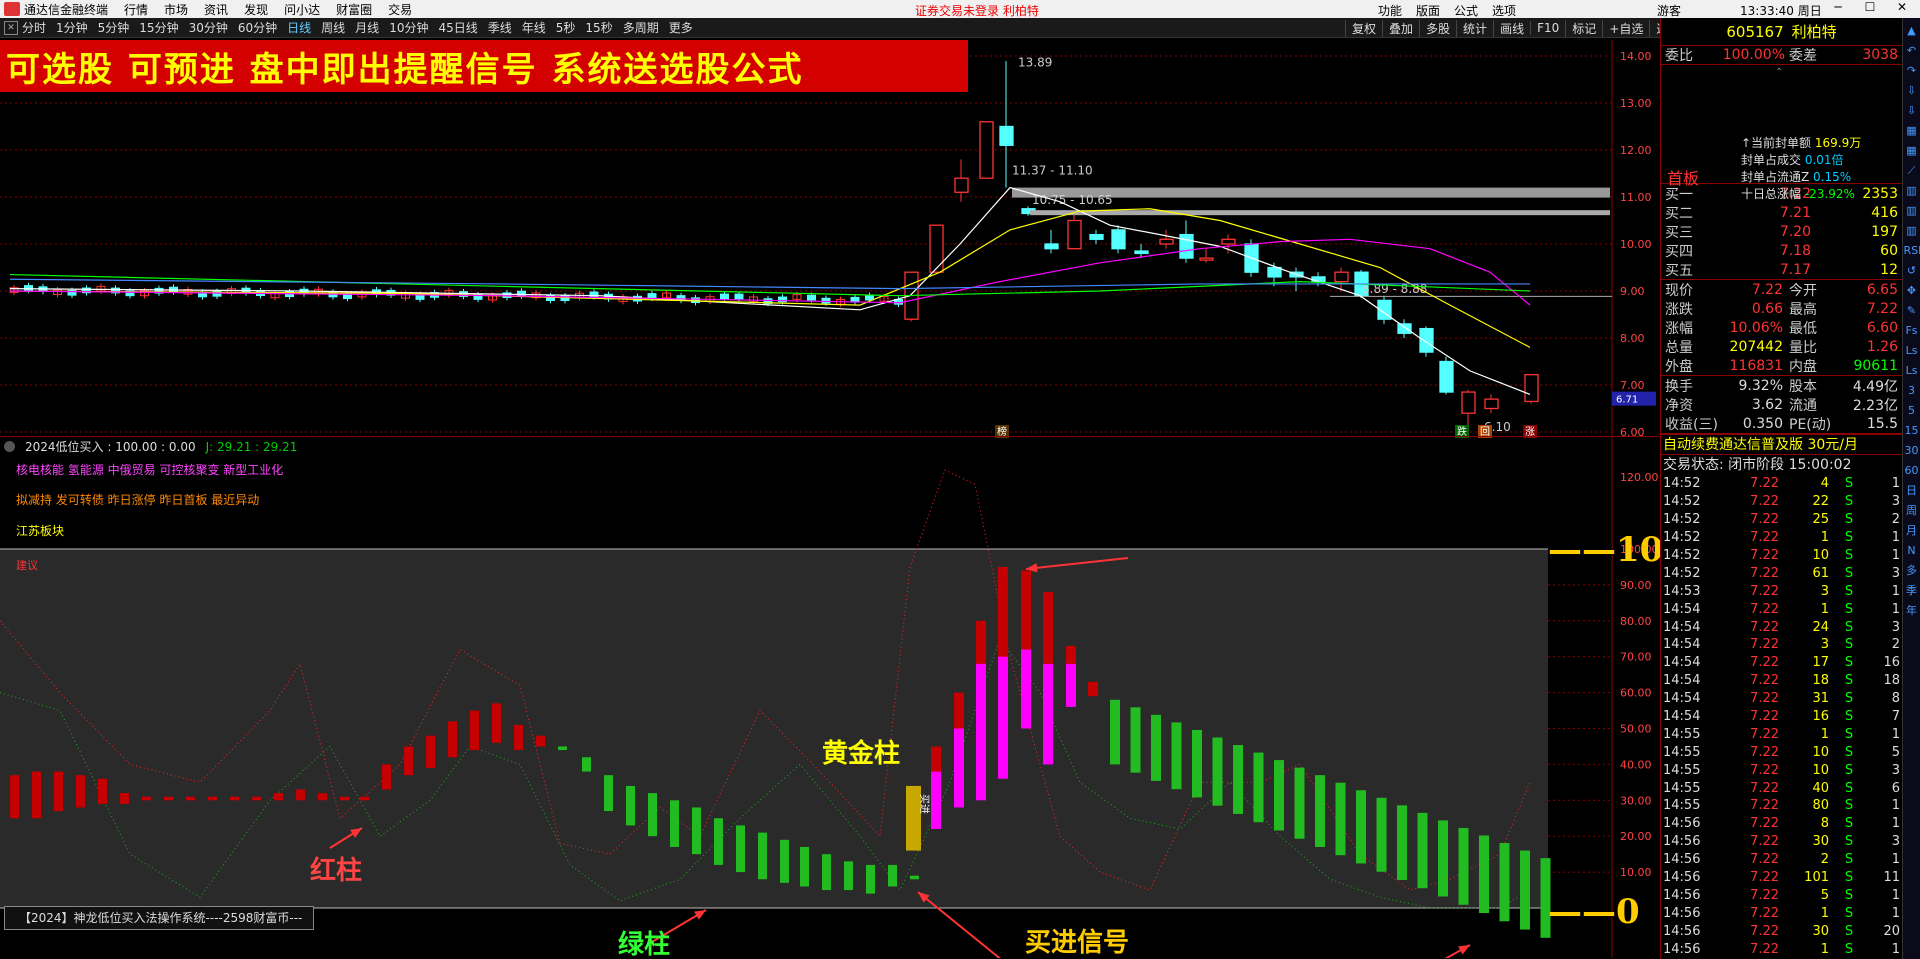 The image size is (1920, 959). I want to click on period-tab-4: 30分钟, so click(208, 27).